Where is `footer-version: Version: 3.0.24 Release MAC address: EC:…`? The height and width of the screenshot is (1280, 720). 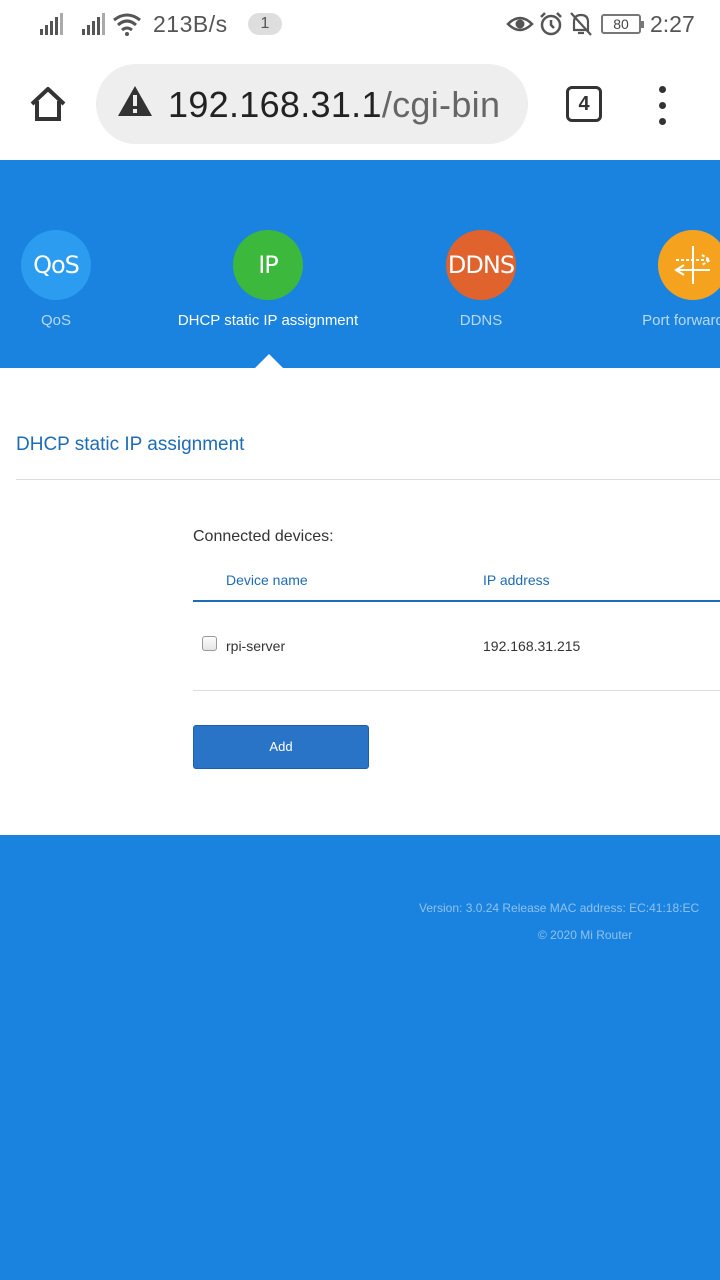 footer-version: Version: 3.0.24 Release MAC address: EC:… is located at coordinates (559, 908).